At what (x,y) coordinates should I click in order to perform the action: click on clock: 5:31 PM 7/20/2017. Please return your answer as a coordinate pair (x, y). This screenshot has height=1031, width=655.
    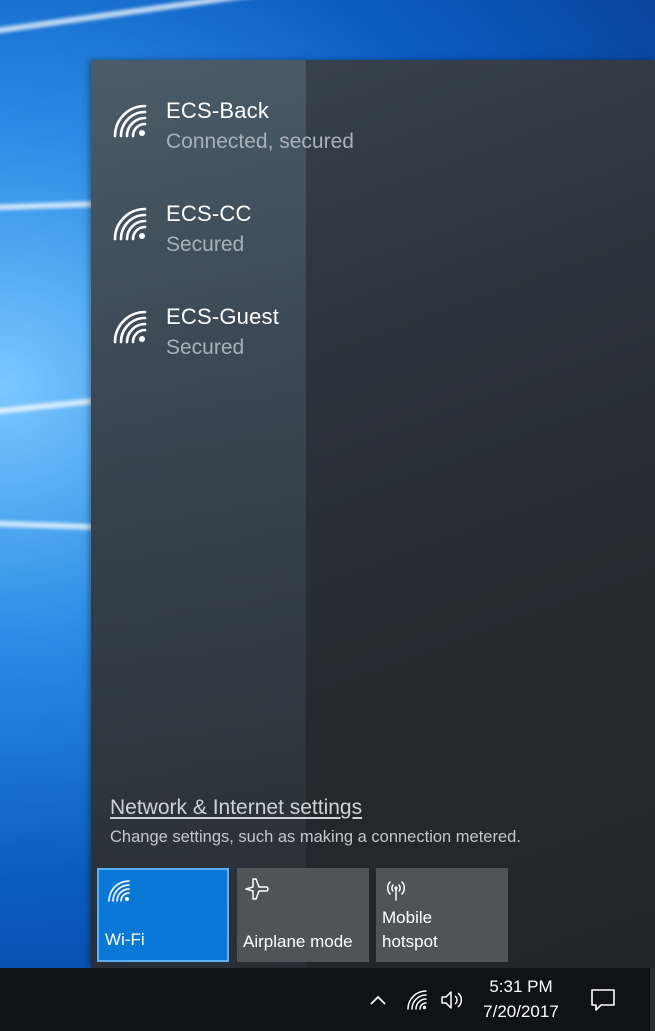
    Looking at the image, I should click on (521, 999).